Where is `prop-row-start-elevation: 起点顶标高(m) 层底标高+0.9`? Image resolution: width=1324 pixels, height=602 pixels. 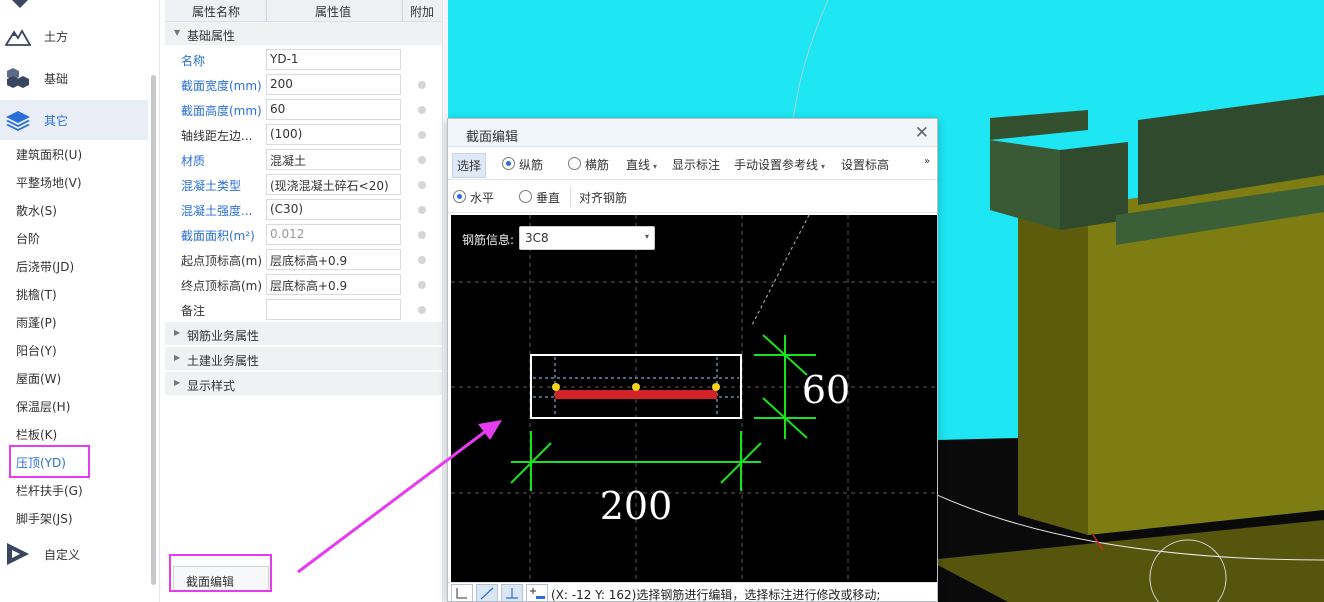 prop-row-start-elevation: 起点顶标高(m) 层底标高+0.9 is located at coordinates (303, 259).